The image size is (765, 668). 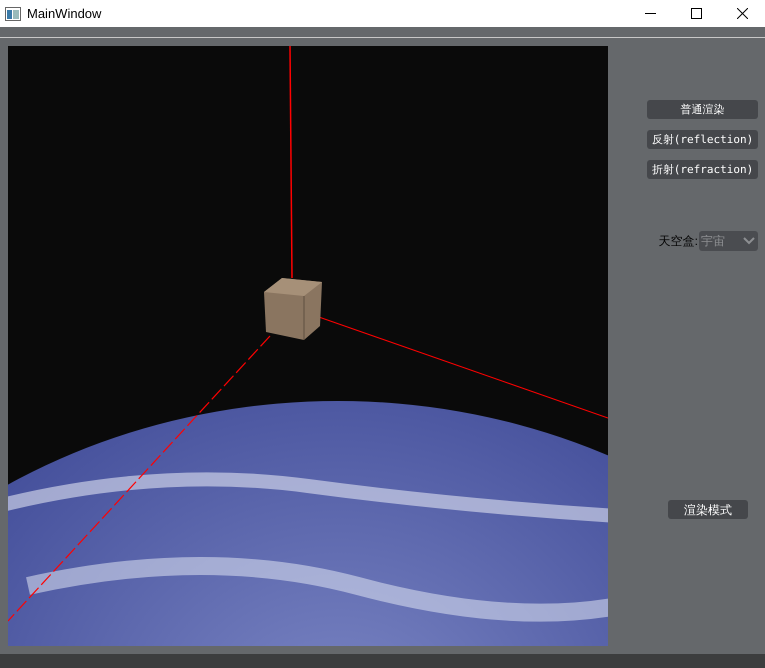 What do you see at coordinates (702, 139) in the screenshot?
I see `render-button: 反射(reflection)` at bounding box center [702, 139].